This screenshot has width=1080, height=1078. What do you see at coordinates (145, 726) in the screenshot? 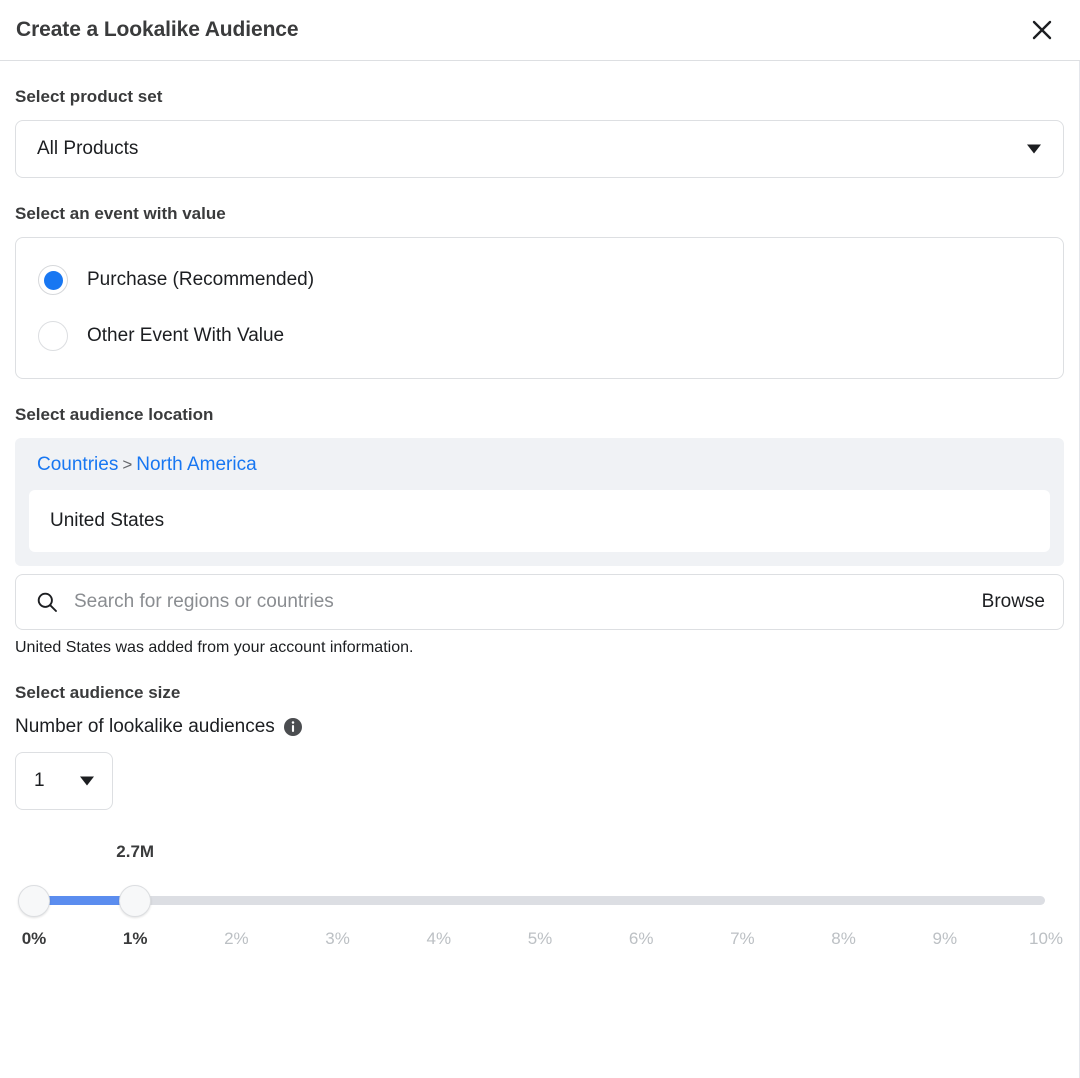
I see `lookalike-count-label-text: Number of lookalike audiences` at bounding box center [145, 726].